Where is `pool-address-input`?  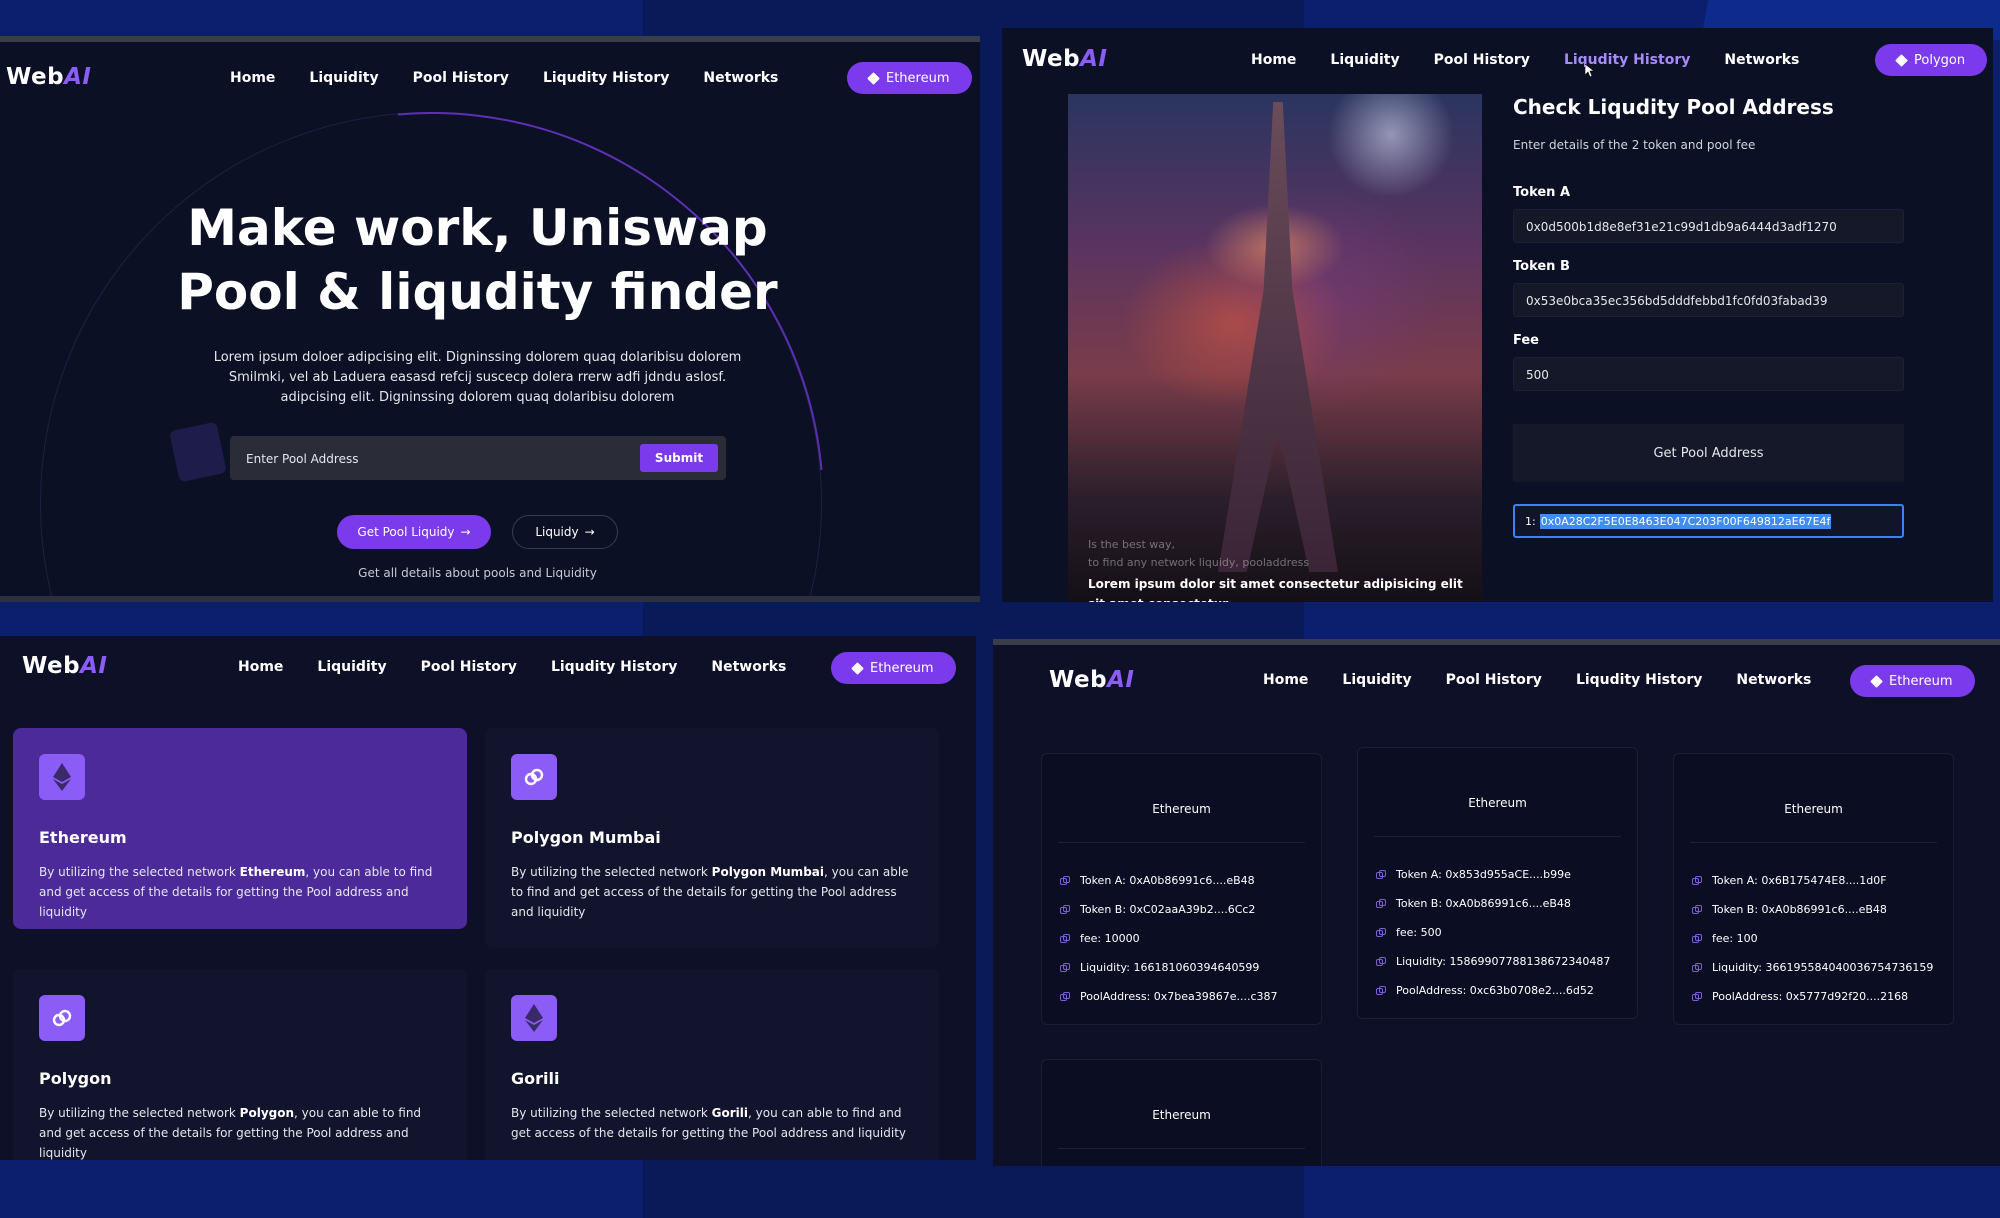 pool-address-input is located at coordinates (426, 459).